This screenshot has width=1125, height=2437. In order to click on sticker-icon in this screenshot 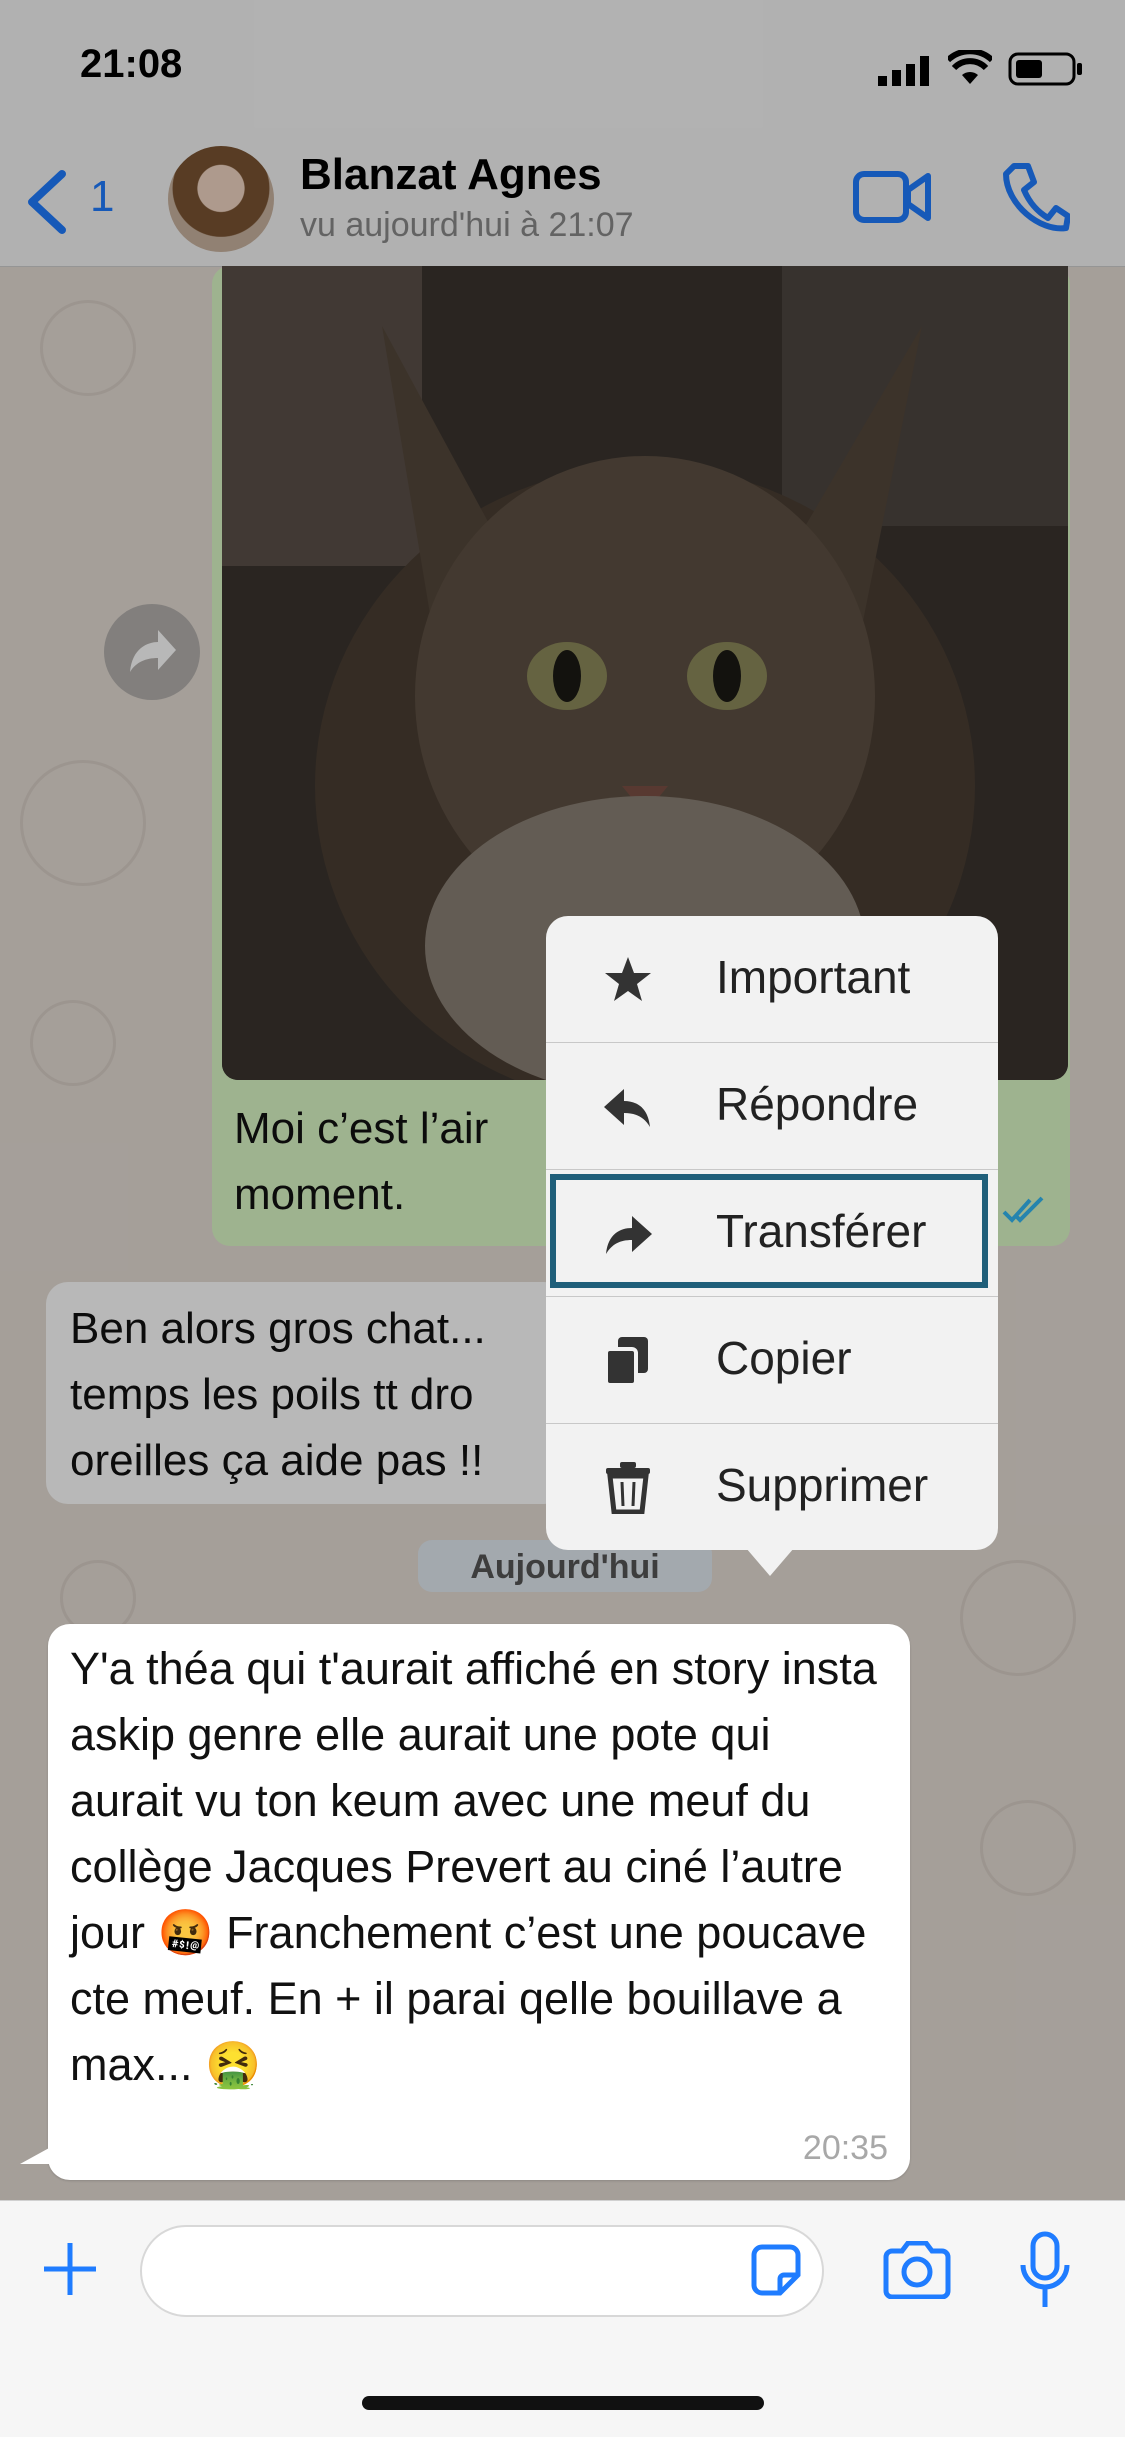, I will do `click(776, 2271)`.